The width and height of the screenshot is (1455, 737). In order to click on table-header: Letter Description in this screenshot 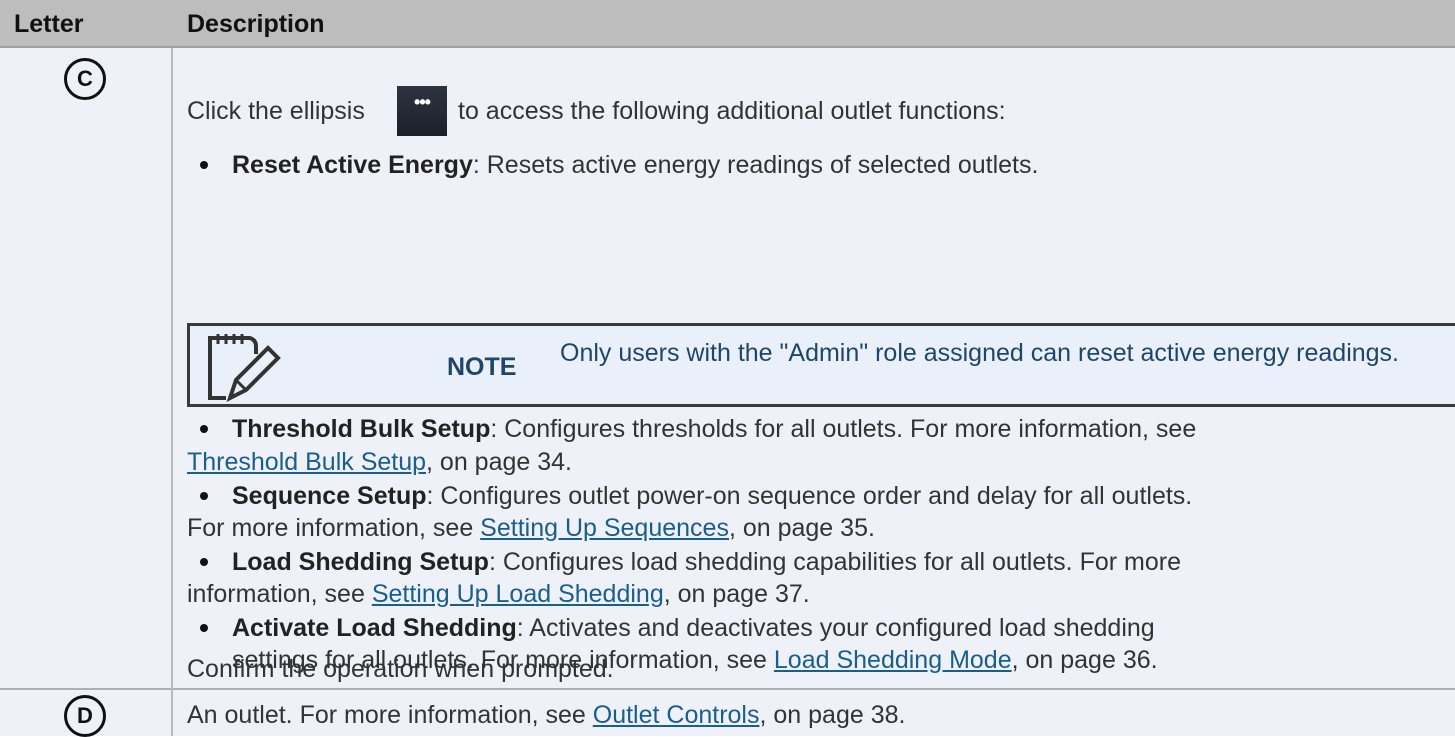, I will do `click(727, 24)`.